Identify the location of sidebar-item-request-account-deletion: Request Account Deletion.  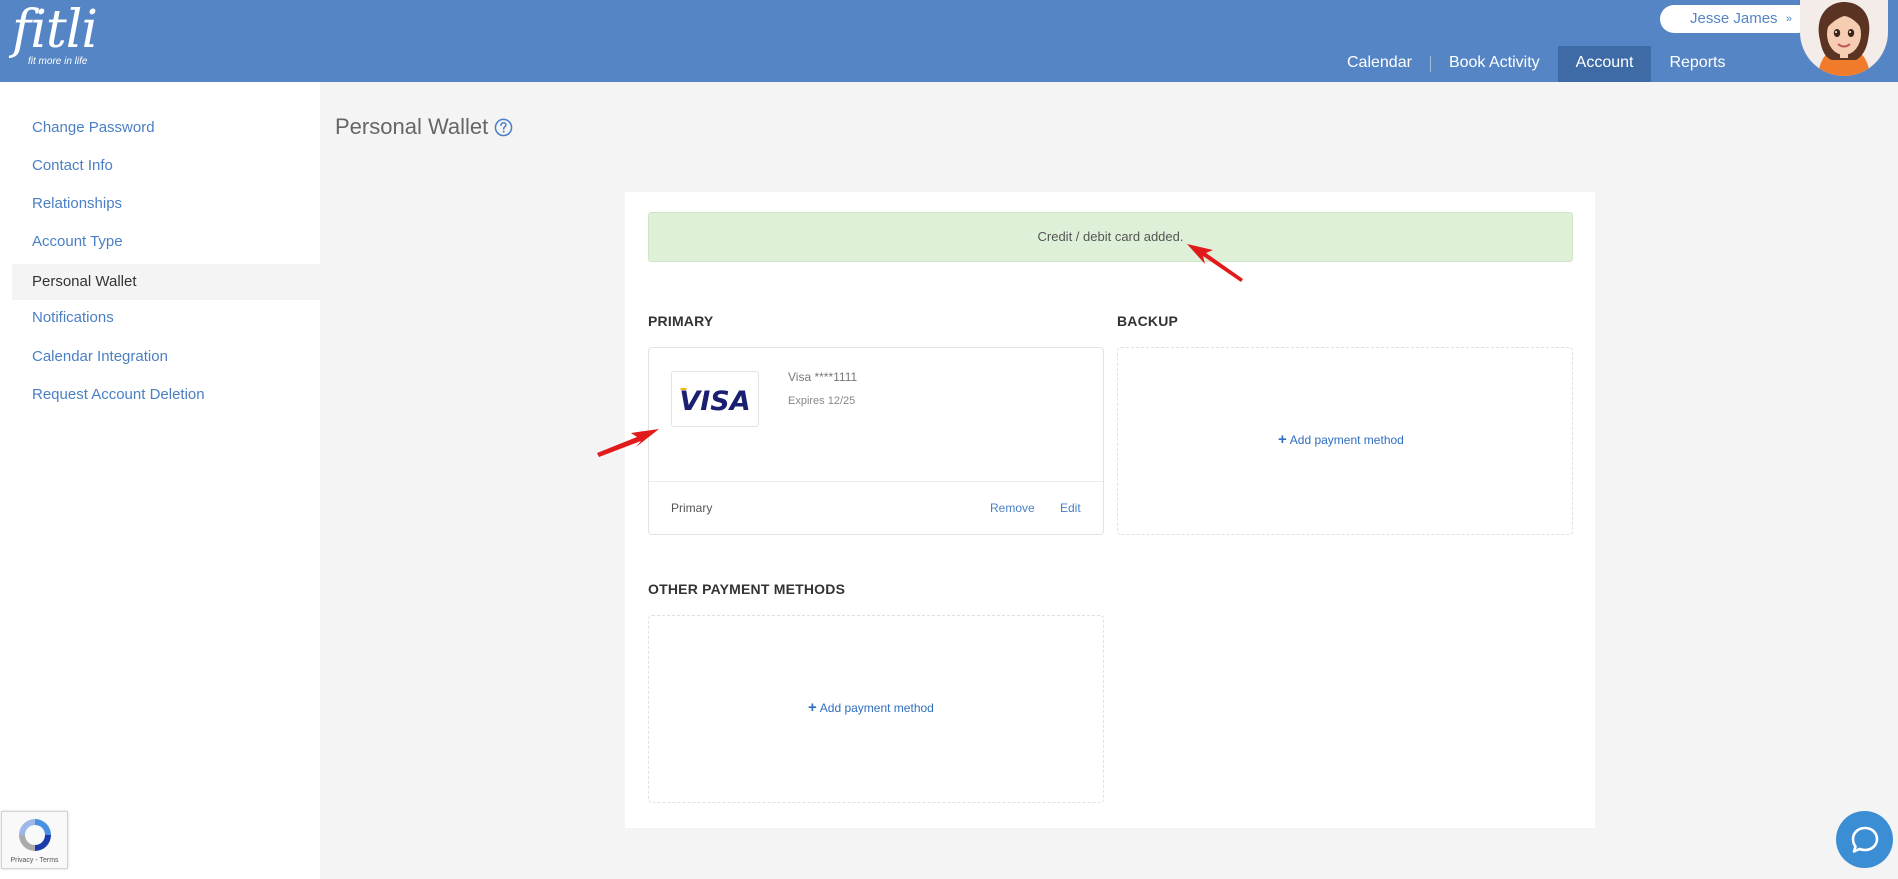
(166, 395).